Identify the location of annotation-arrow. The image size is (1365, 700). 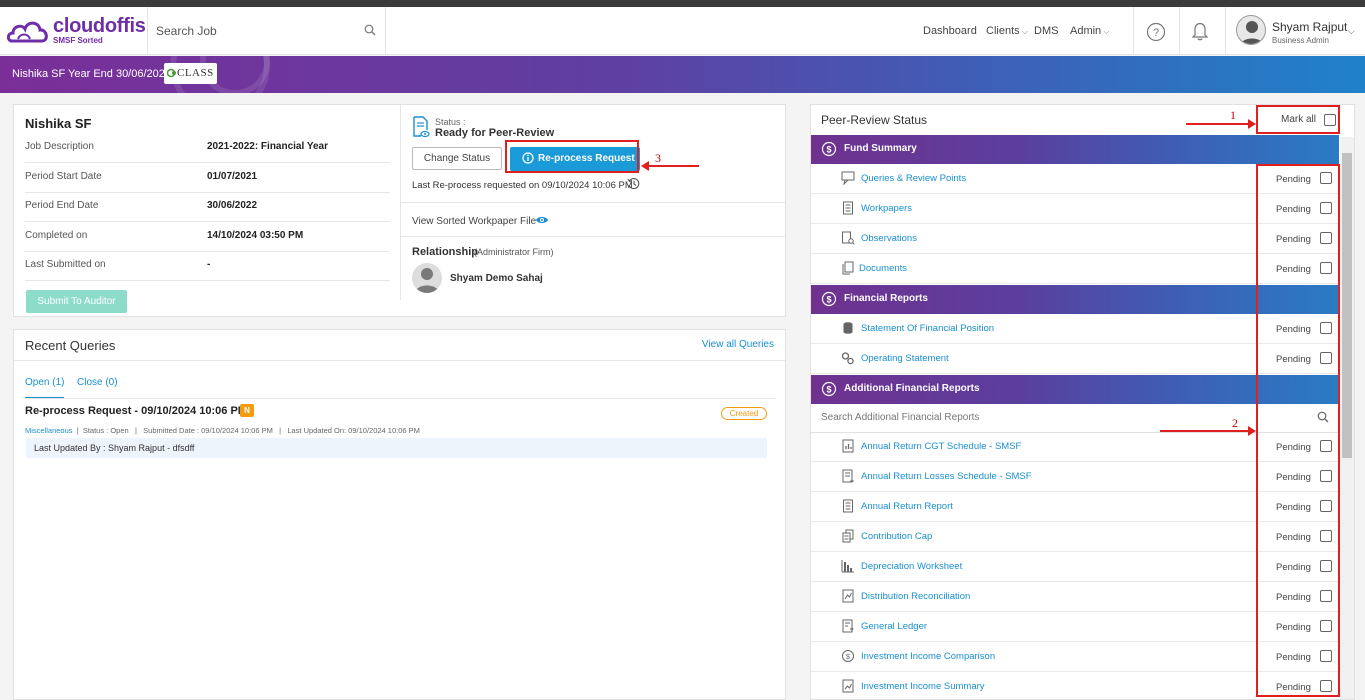
(1221, 124).